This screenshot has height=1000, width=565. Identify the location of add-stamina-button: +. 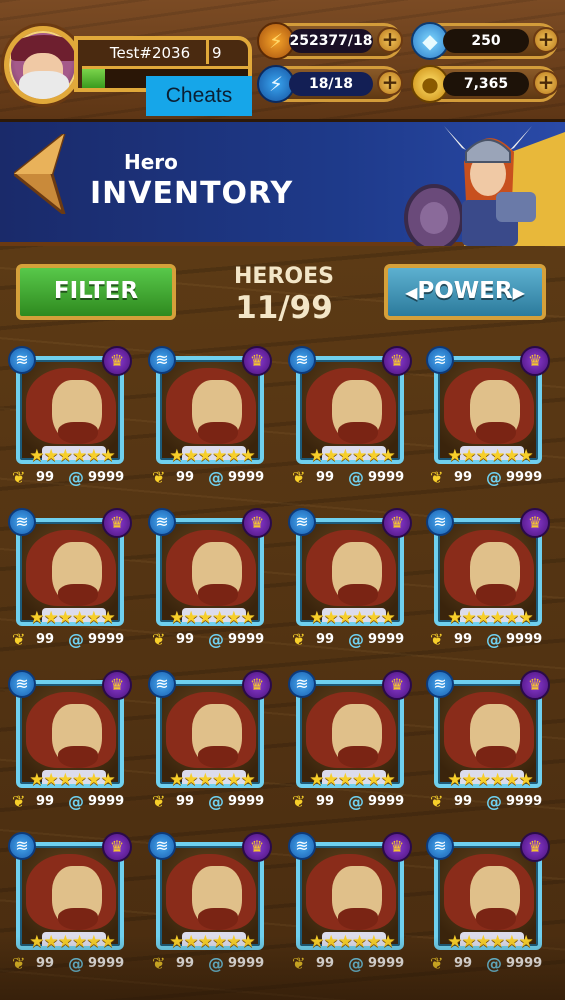
(390, 83).